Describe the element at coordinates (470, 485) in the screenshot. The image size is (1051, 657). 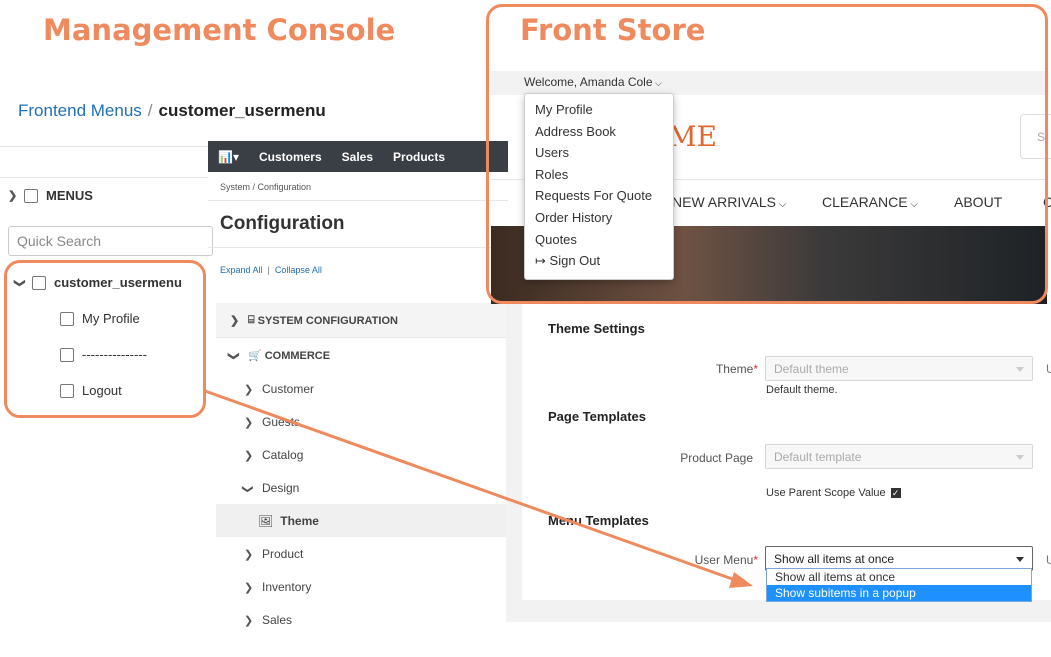
I see `arrow-line` at that location.